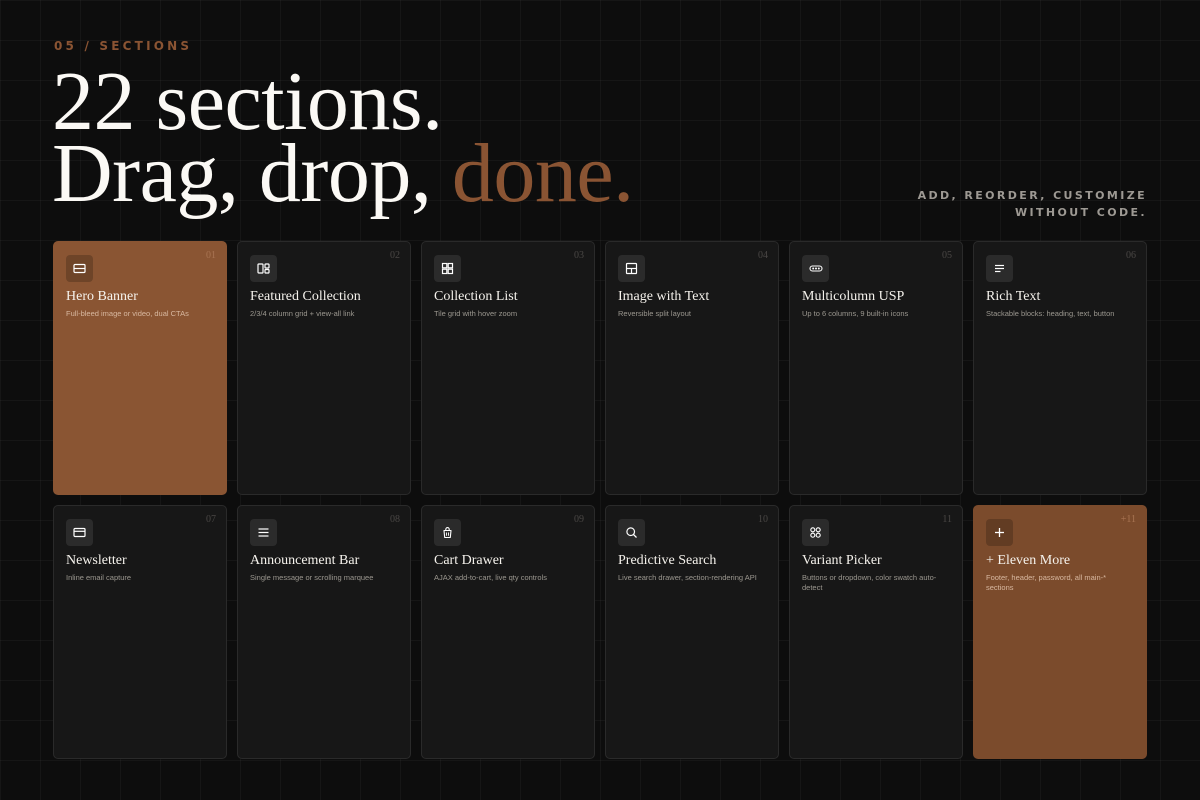 Image resolution: width=1200 pixels, height=800 pixels. What do you see at coordinates (96, 560) in the screenshot?
I see `section-title: Newsletter` at bounding box center [96, 560].